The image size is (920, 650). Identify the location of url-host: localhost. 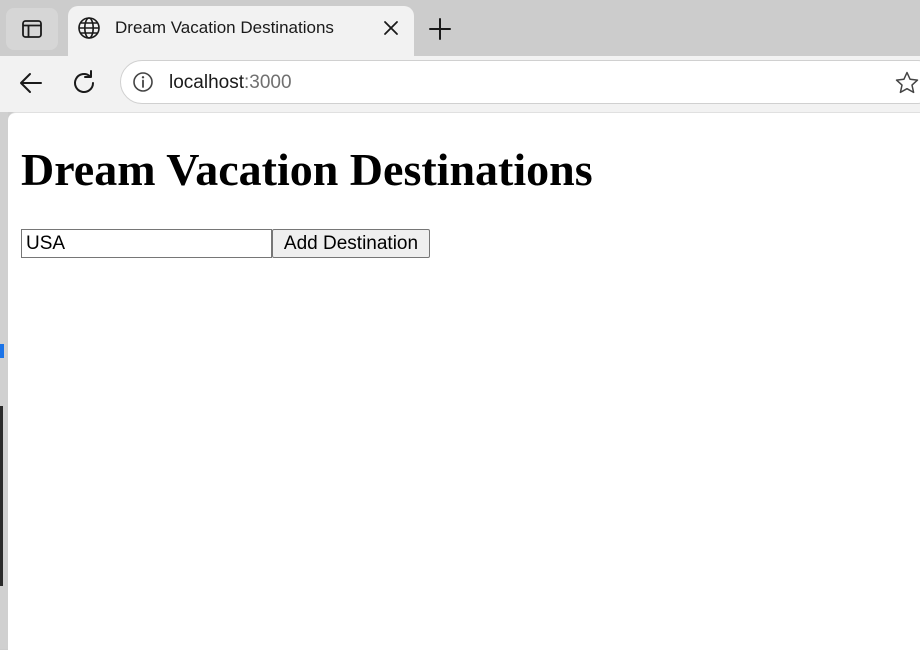
(206, 82).